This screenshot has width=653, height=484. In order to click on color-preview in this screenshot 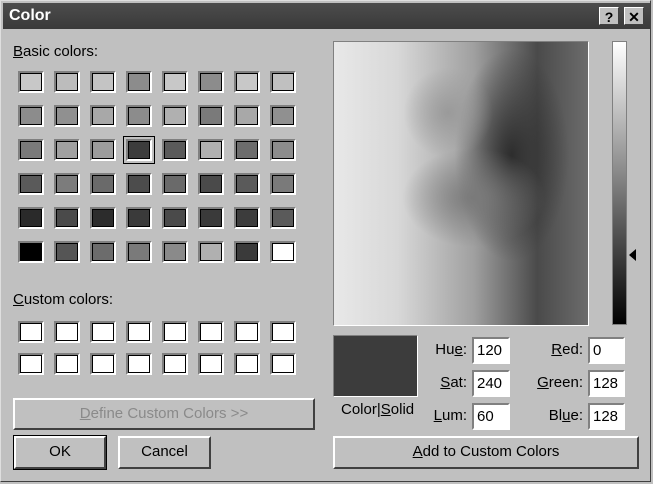, I will do `click(375, 366)`.